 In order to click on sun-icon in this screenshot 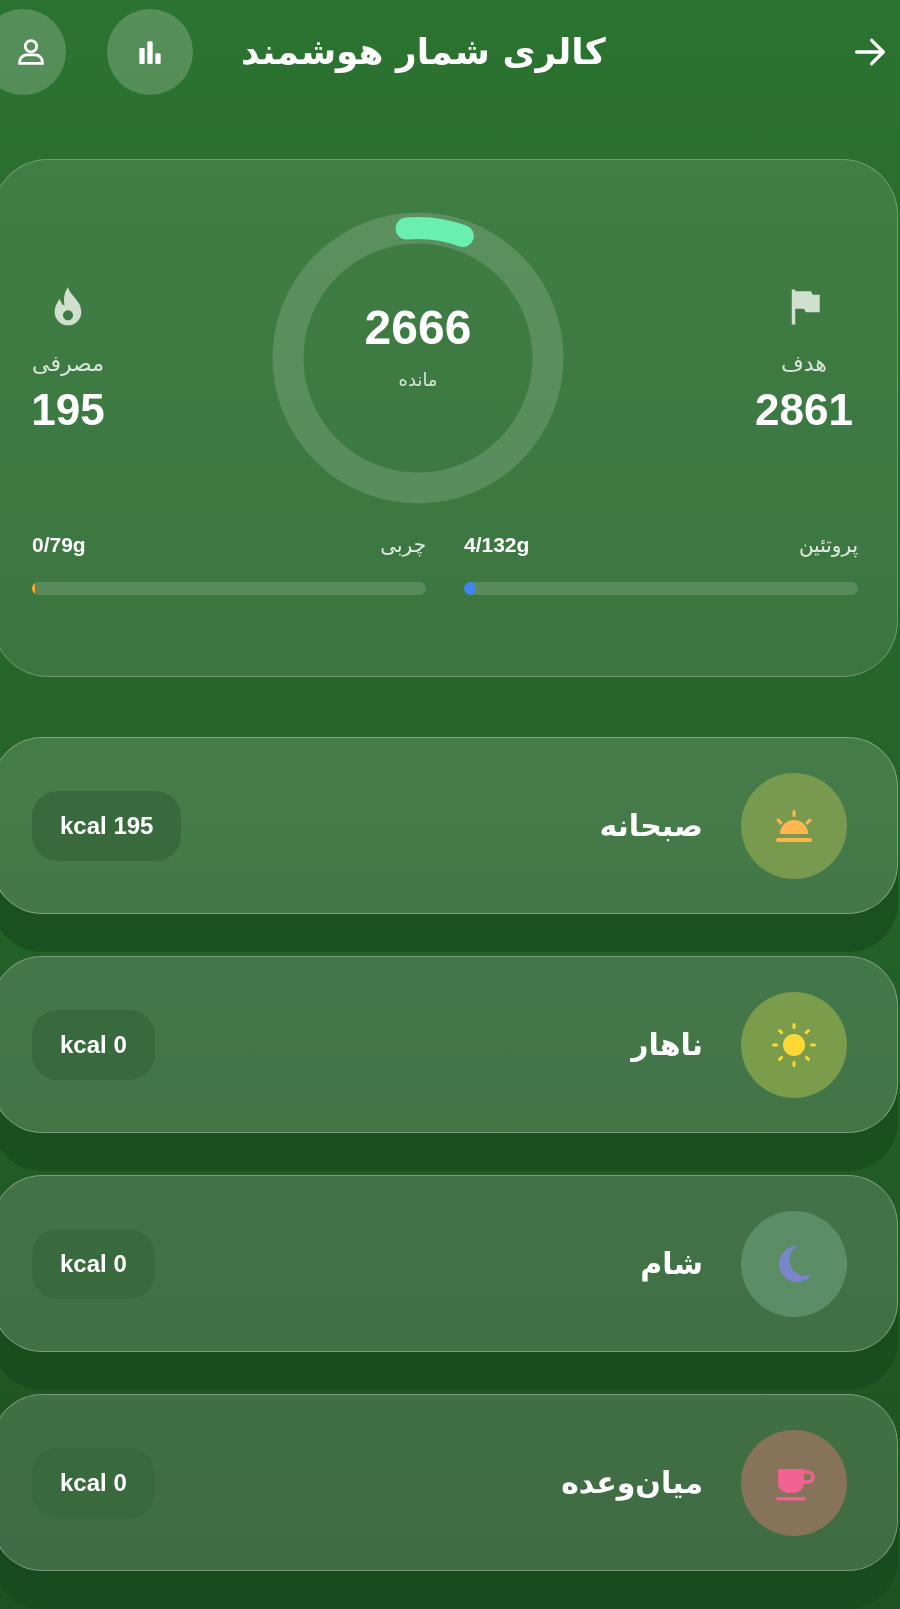, I will do `click(794, 1044)`.